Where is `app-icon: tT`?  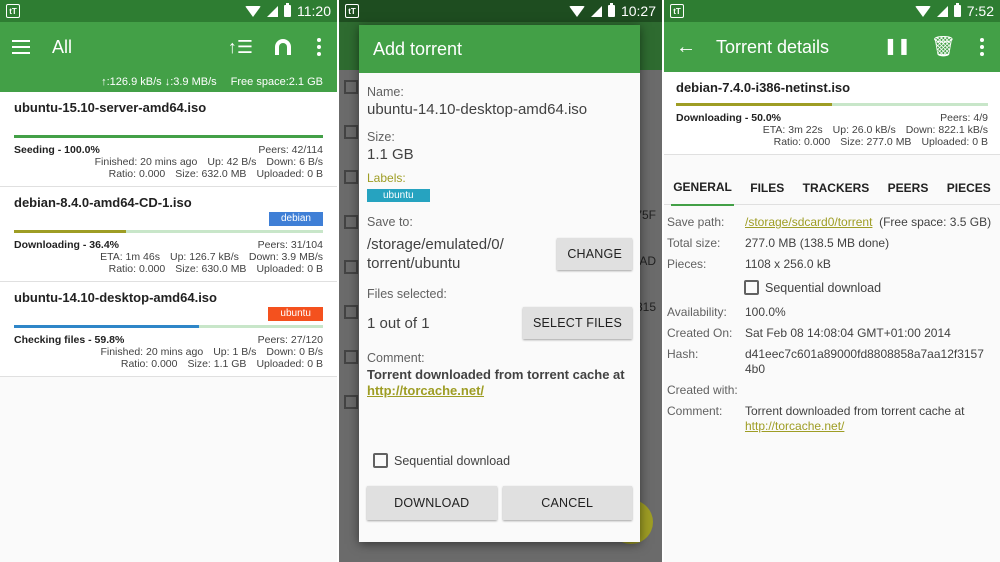 app-icon: tT is located at coordinates (13, 11).